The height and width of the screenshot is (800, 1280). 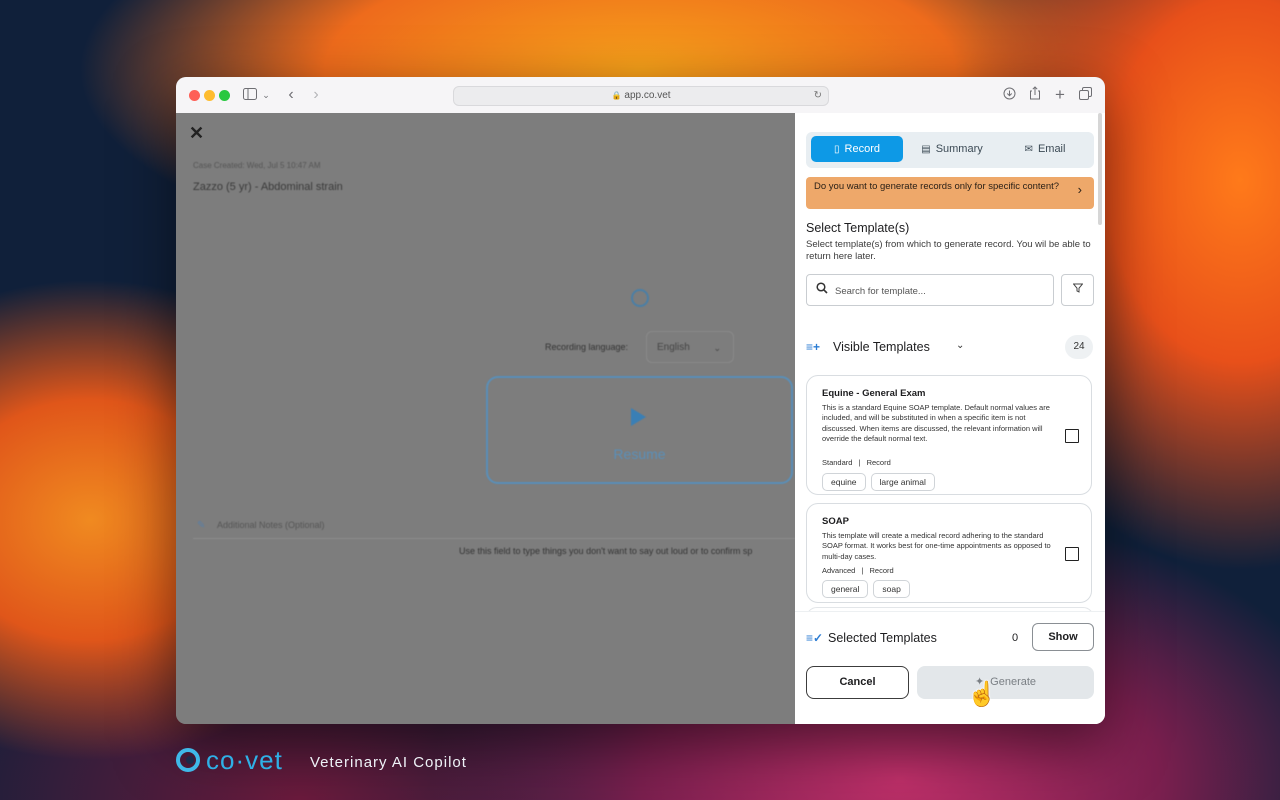 I want to click on template-tag: general, so click(x=845, y=589).